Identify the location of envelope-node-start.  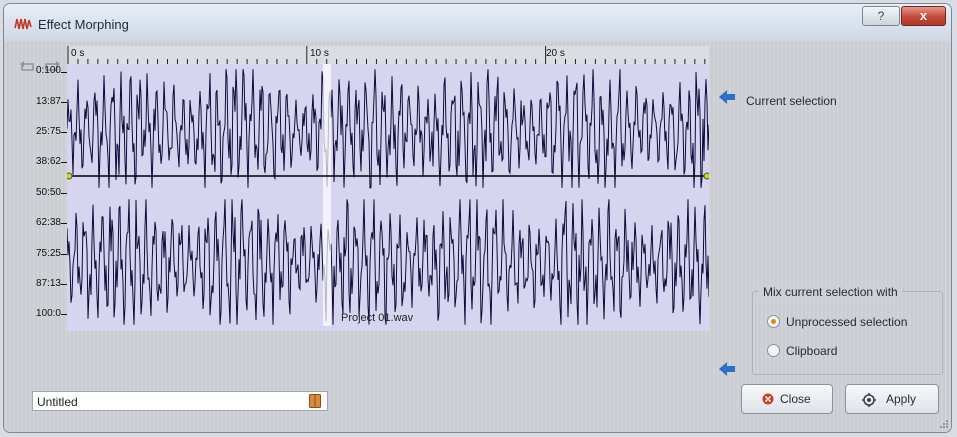
(70, 176).